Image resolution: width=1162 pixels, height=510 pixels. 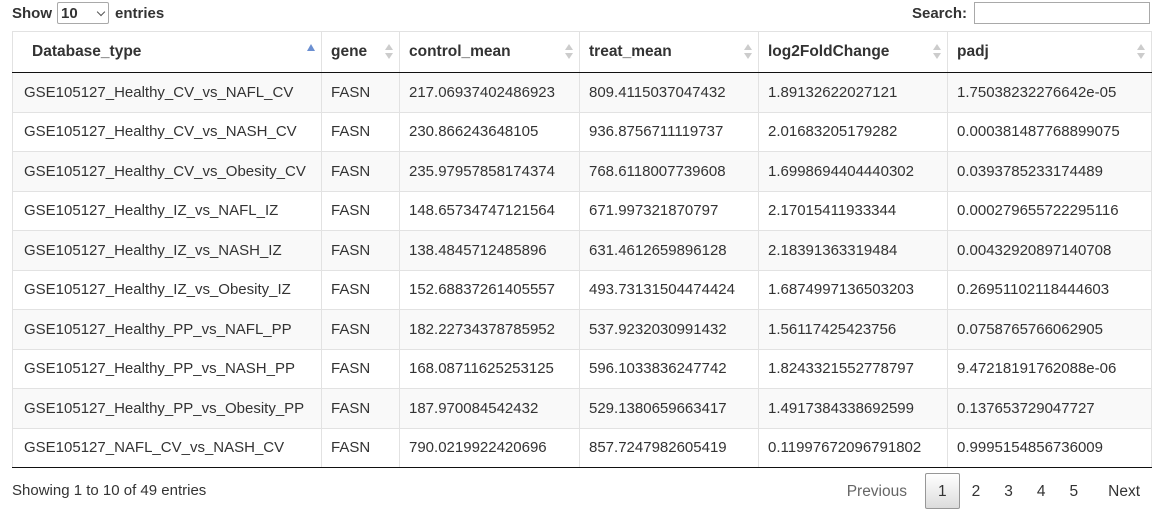 What do you see at coordinates (1049, 171) in the screenshot?
I see `cell-padj: 0.0393785233174489` at bounding box center [1049, 171].